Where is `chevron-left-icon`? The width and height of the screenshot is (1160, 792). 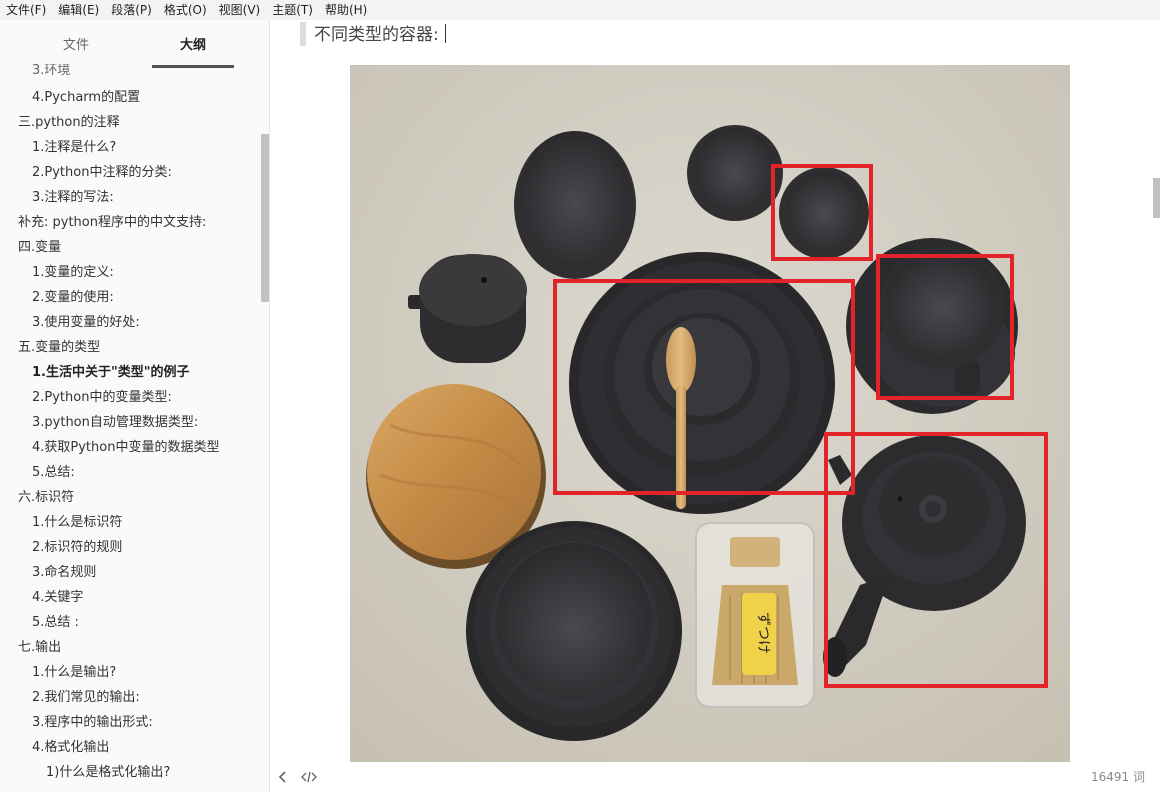
chevron-left-icon is located at coordinates (283, 777).